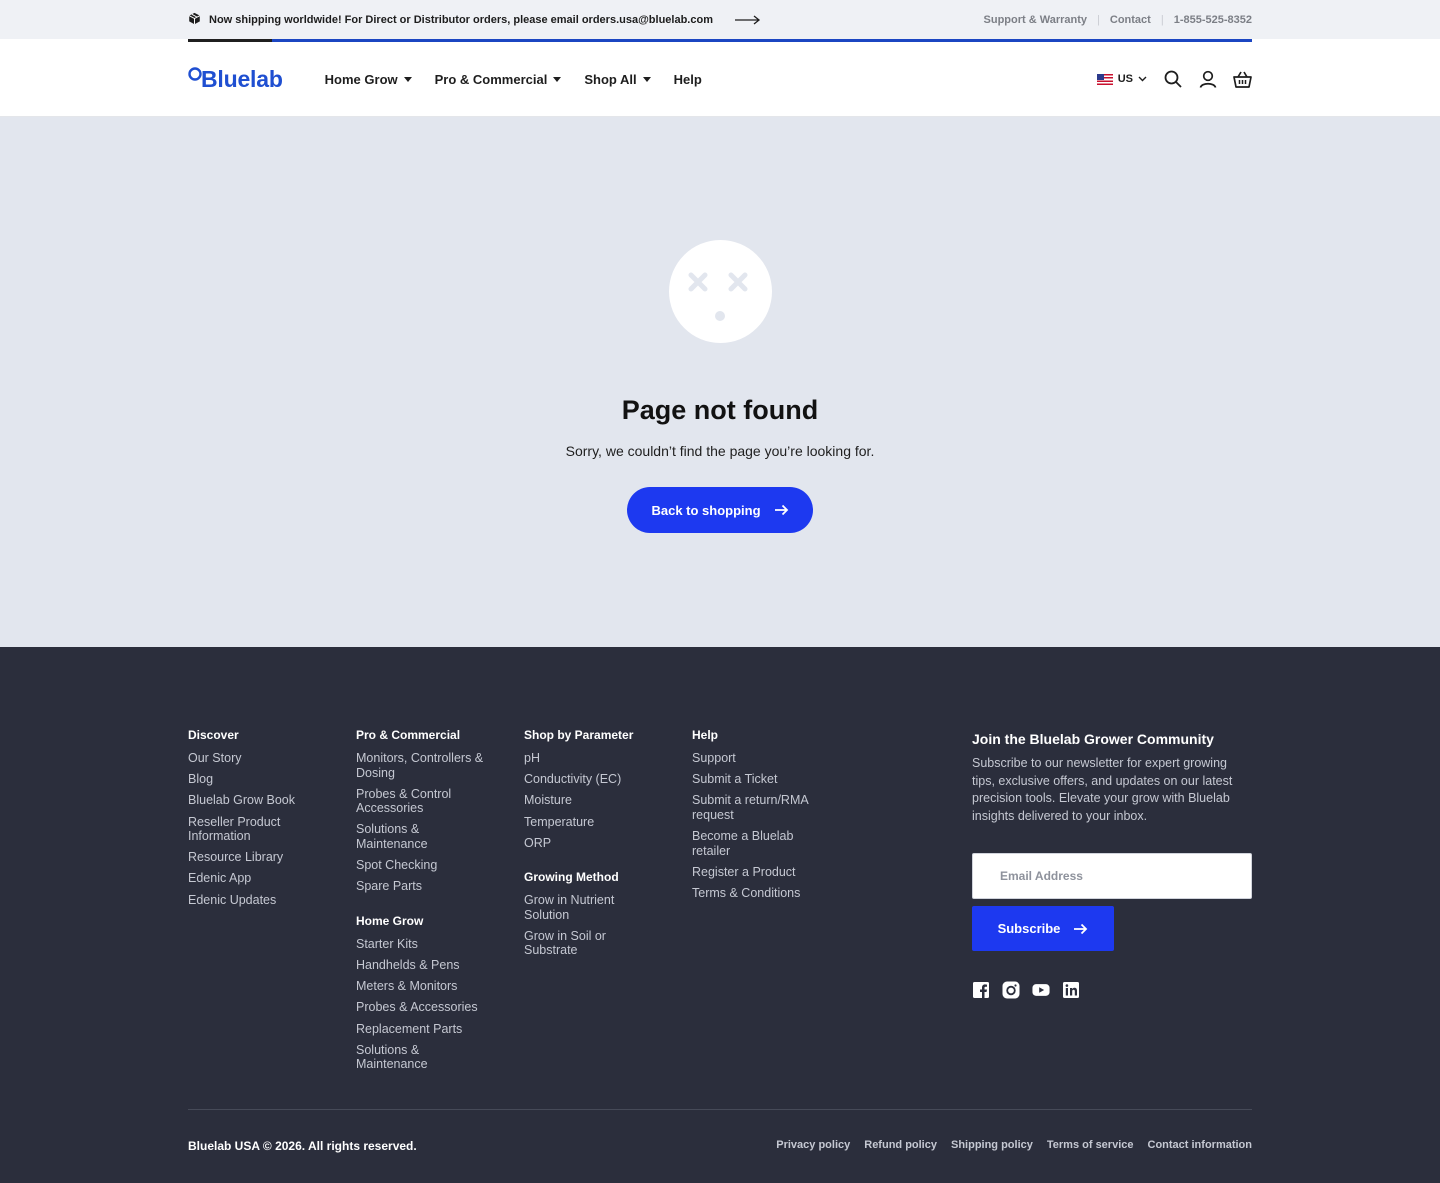  I want to click on social-links, so click(1112, 990).